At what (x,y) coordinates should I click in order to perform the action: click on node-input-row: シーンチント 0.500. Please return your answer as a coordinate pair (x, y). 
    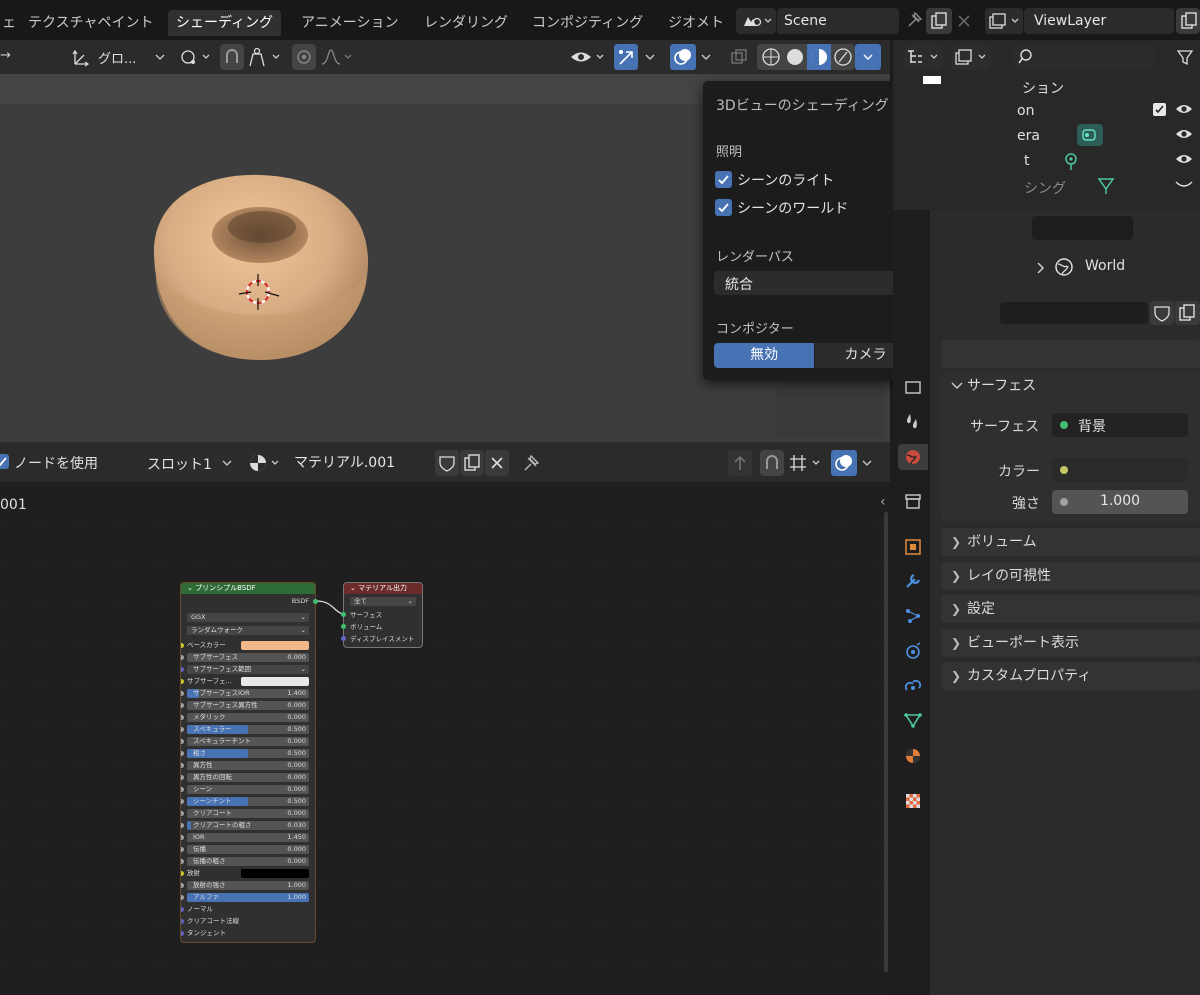
    Looking at the image, I should click on (245, 801).